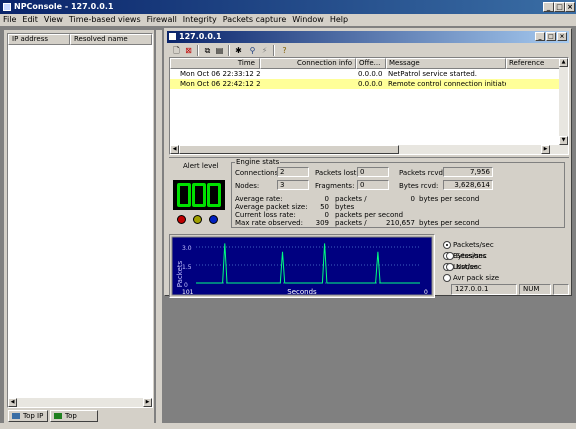 The image size is (576, 429). What do you see at coordinates (284, 50) in the screenshot?
I see `help-icon: ?` at bounding box center [284, 50].